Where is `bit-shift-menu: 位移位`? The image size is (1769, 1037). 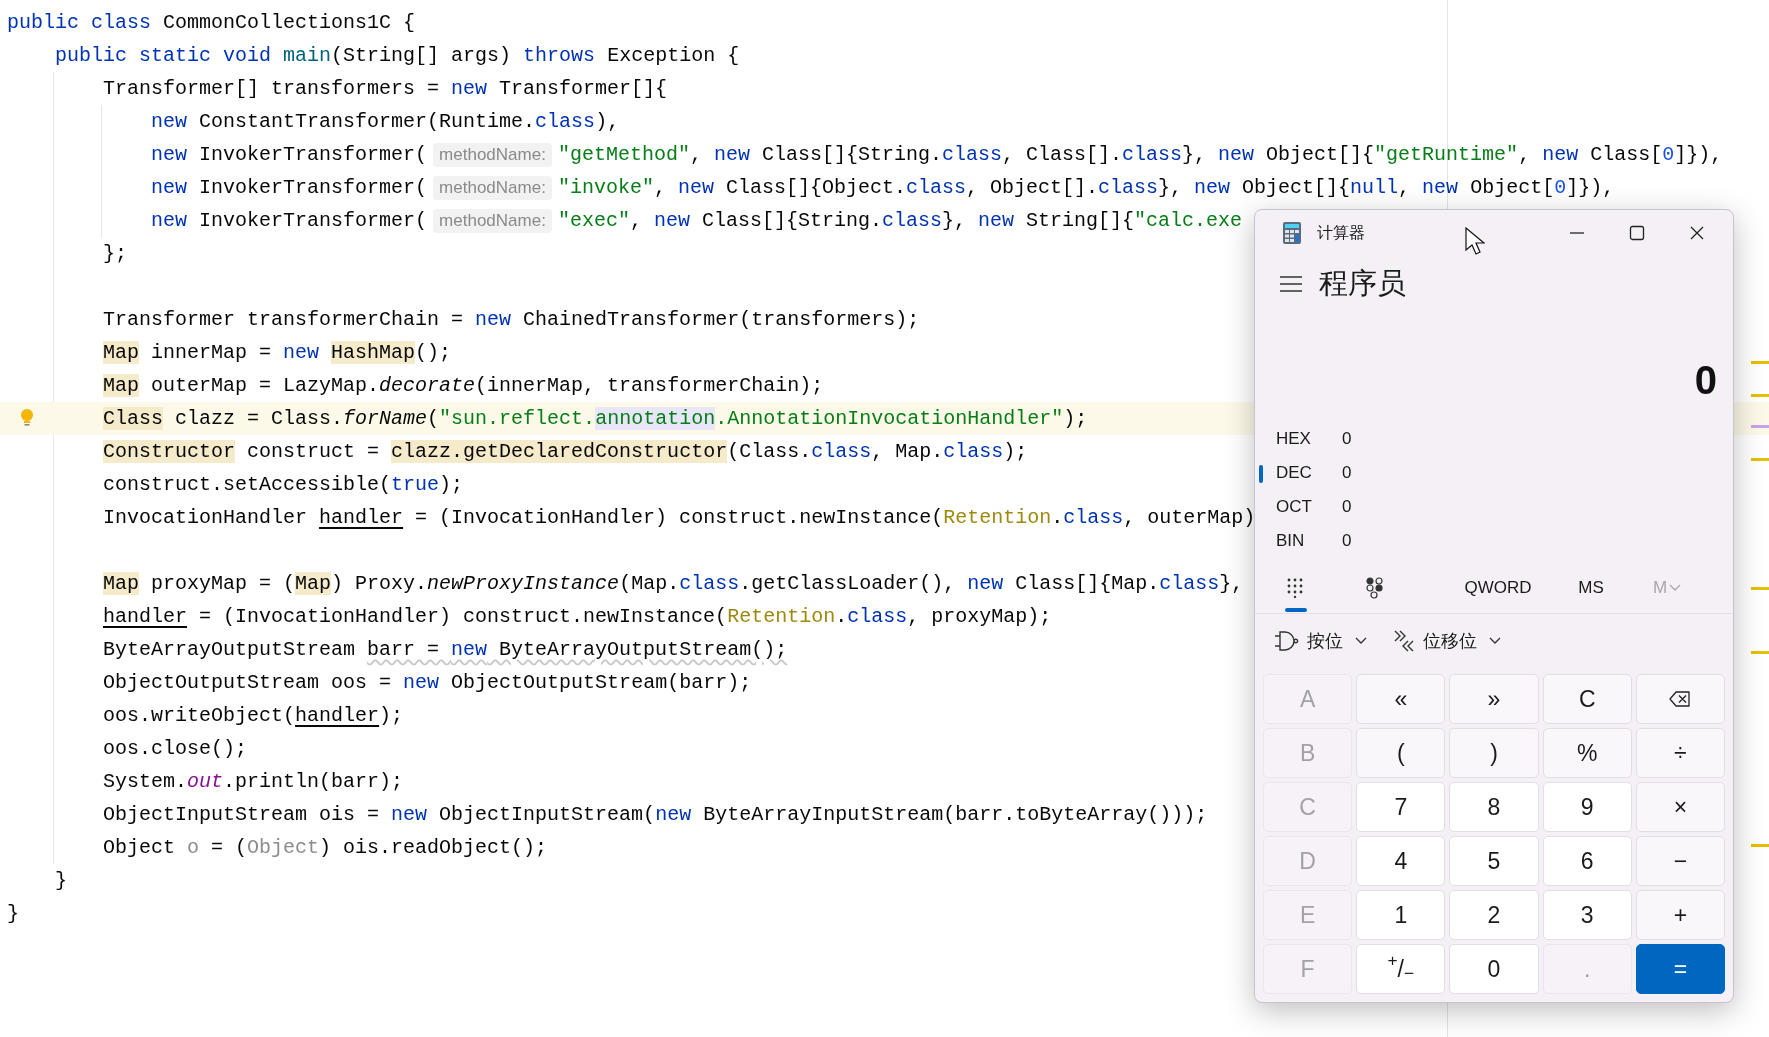
bit-shift-menu: 位移位 is located at coordinates (1447, 641).